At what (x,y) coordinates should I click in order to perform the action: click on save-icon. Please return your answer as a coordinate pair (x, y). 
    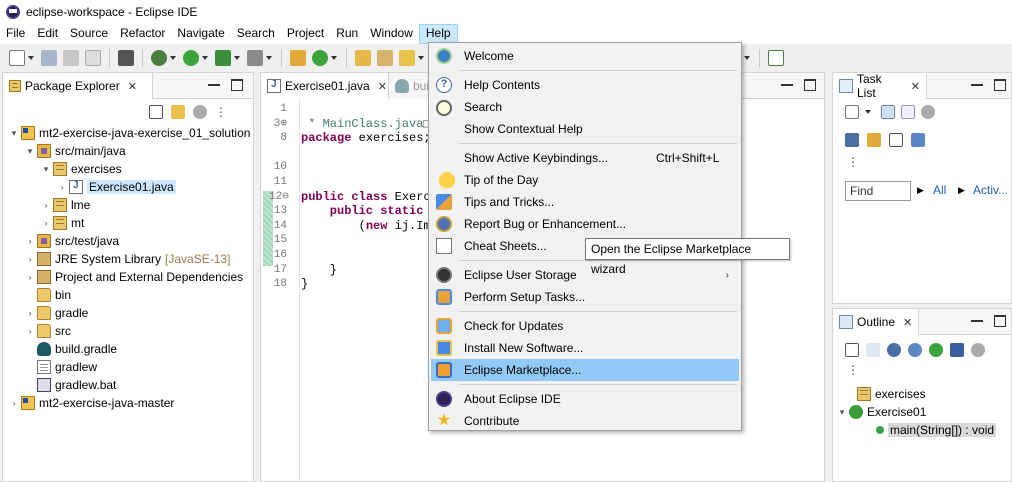
    Looking at the image, I should click on (49, 58).